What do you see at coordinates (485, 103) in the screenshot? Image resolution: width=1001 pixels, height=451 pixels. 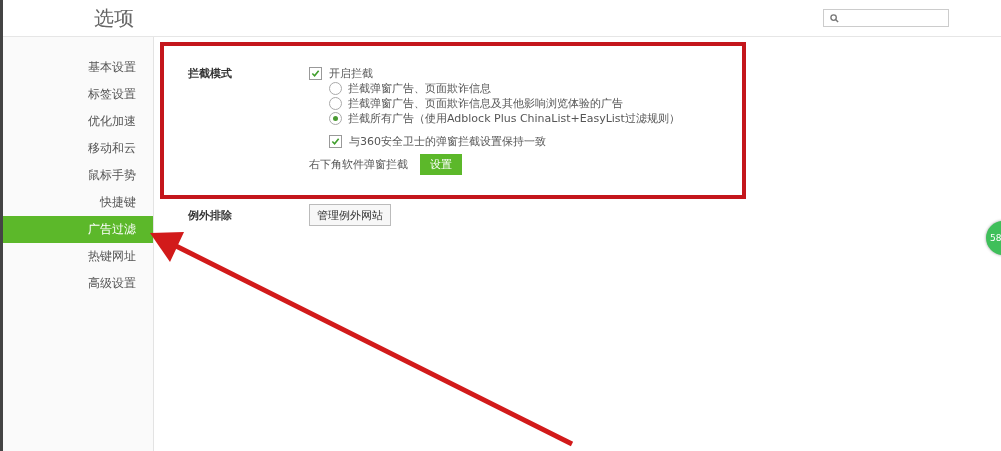 I see `radio-label: 拦截弹窗广告、页面欺诈信息及其他影响浏览体验的广告` at bounding box center [485, 103].